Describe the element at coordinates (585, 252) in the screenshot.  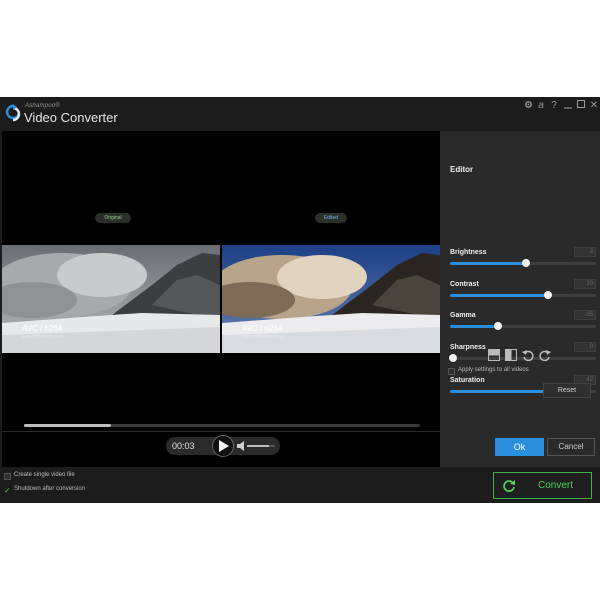
I see `param-value-field: 3` at that location.